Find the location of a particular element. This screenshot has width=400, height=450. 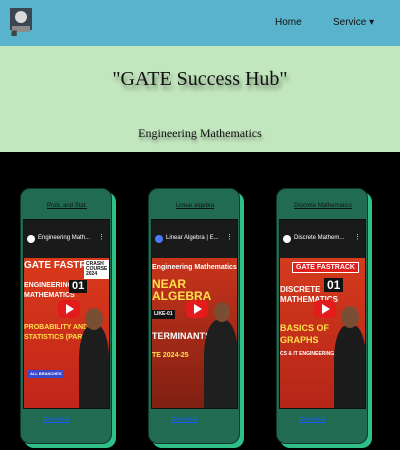

thumb-text: TE 2024-25 is located at coordinates (170, 355).